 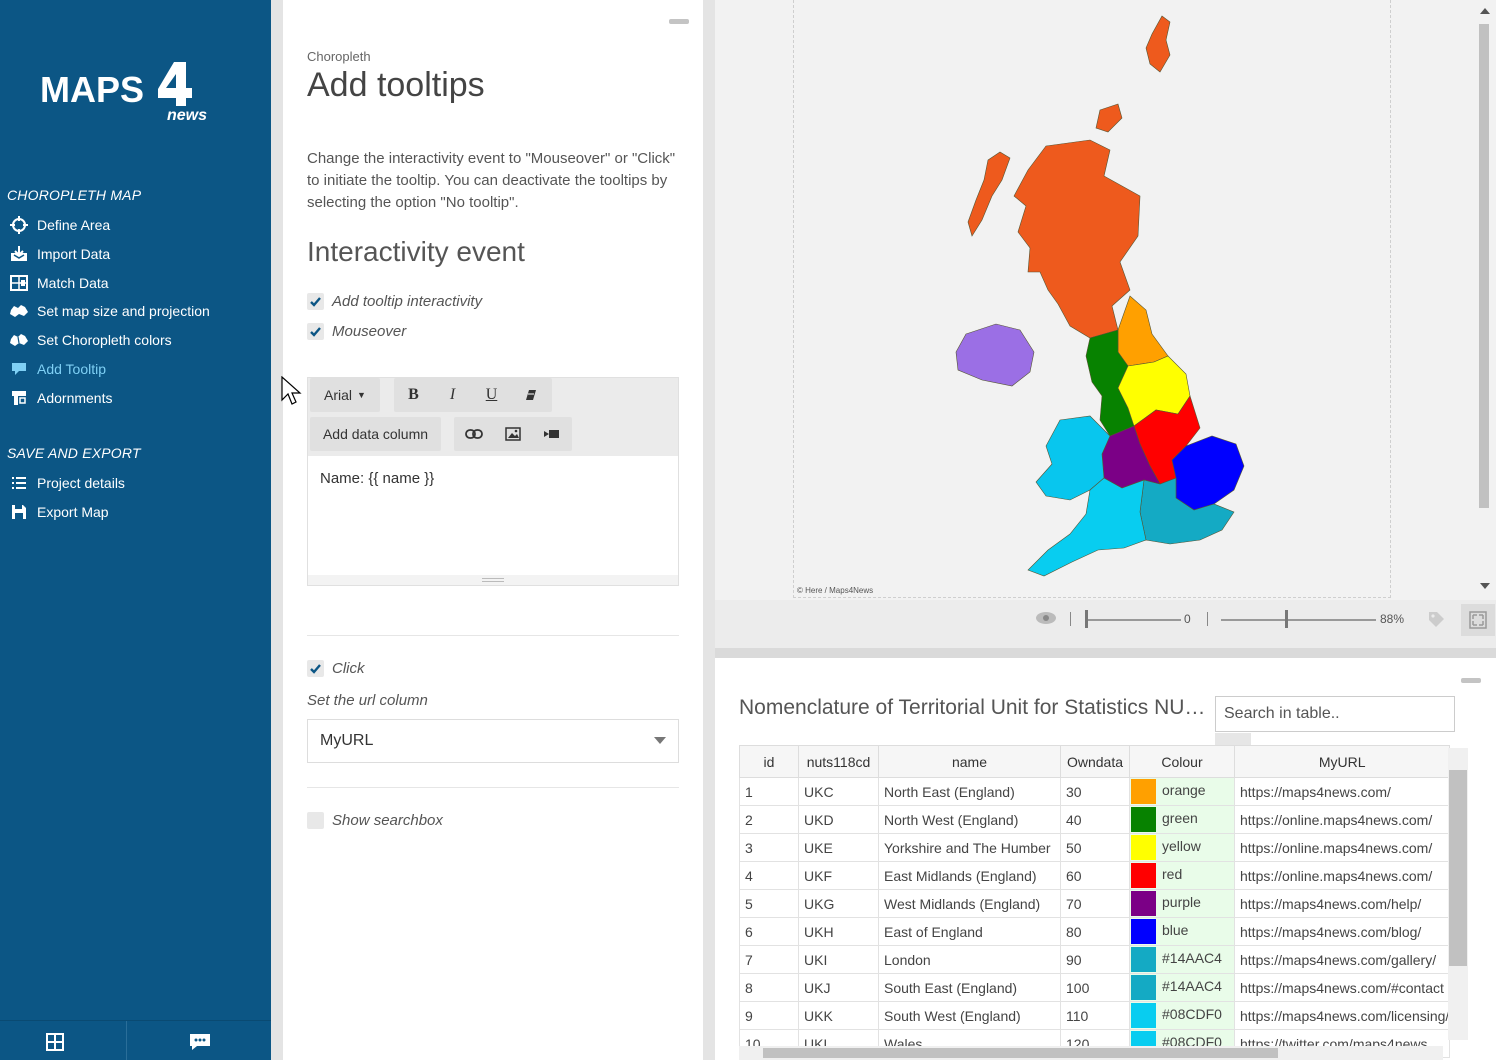 I want to click on nav-define-area: Define Area, so click(x=59, y=225).